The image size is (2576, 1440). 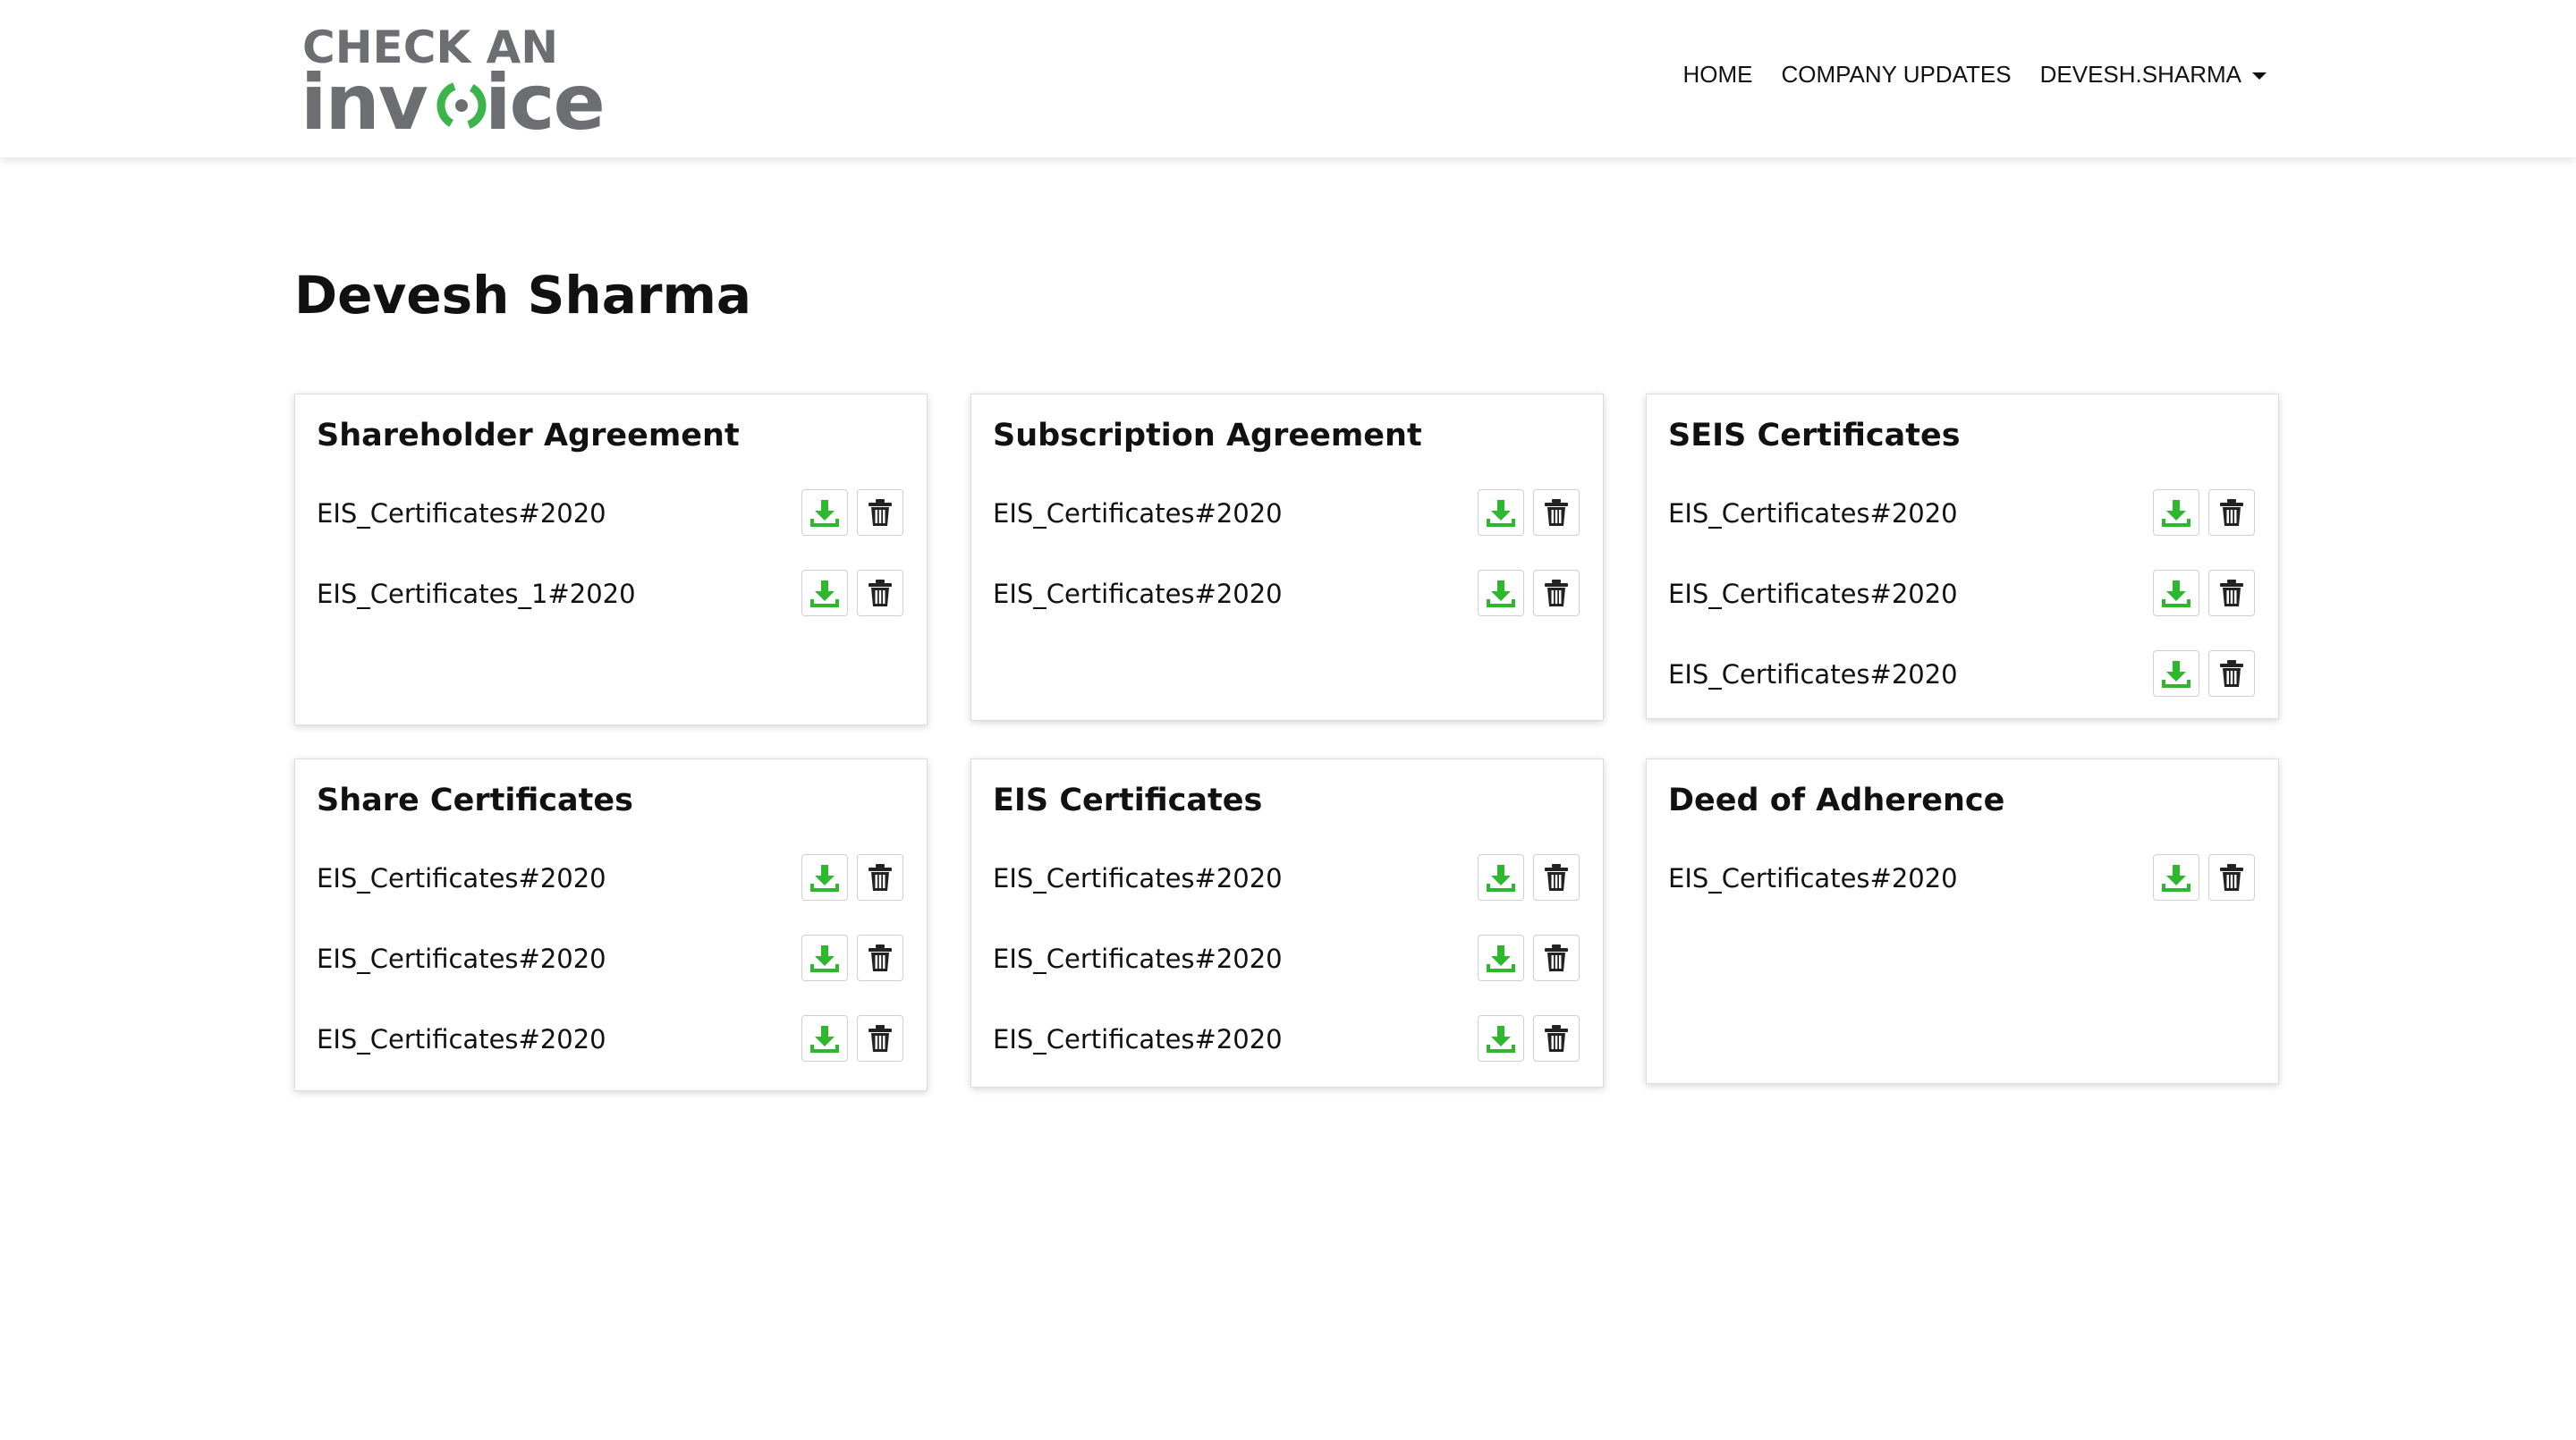 I want to click on user-menu-label: DEVESH.SHARMA, so click(x=2140, y=75).